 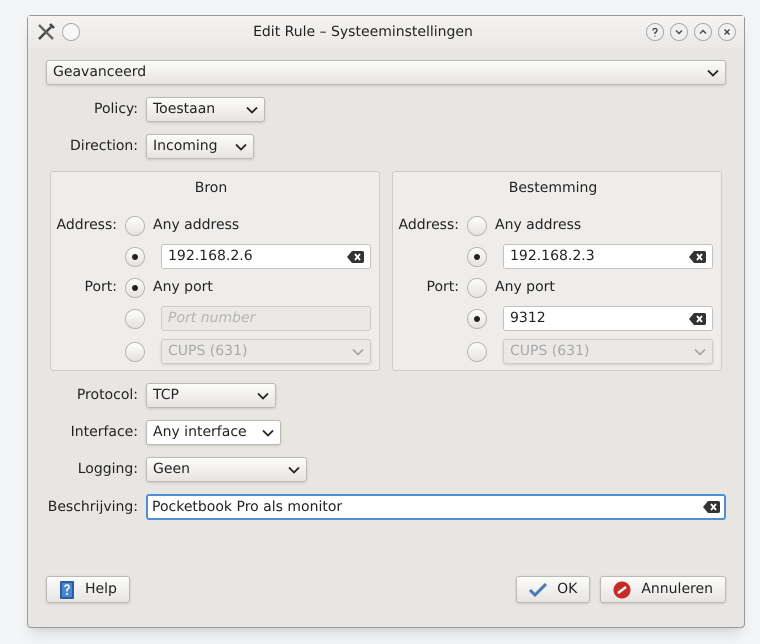 What do you see at coordinates (553, 589) in the screenshot?
I see `ok-button: OK` at bounding box center [553, 589].